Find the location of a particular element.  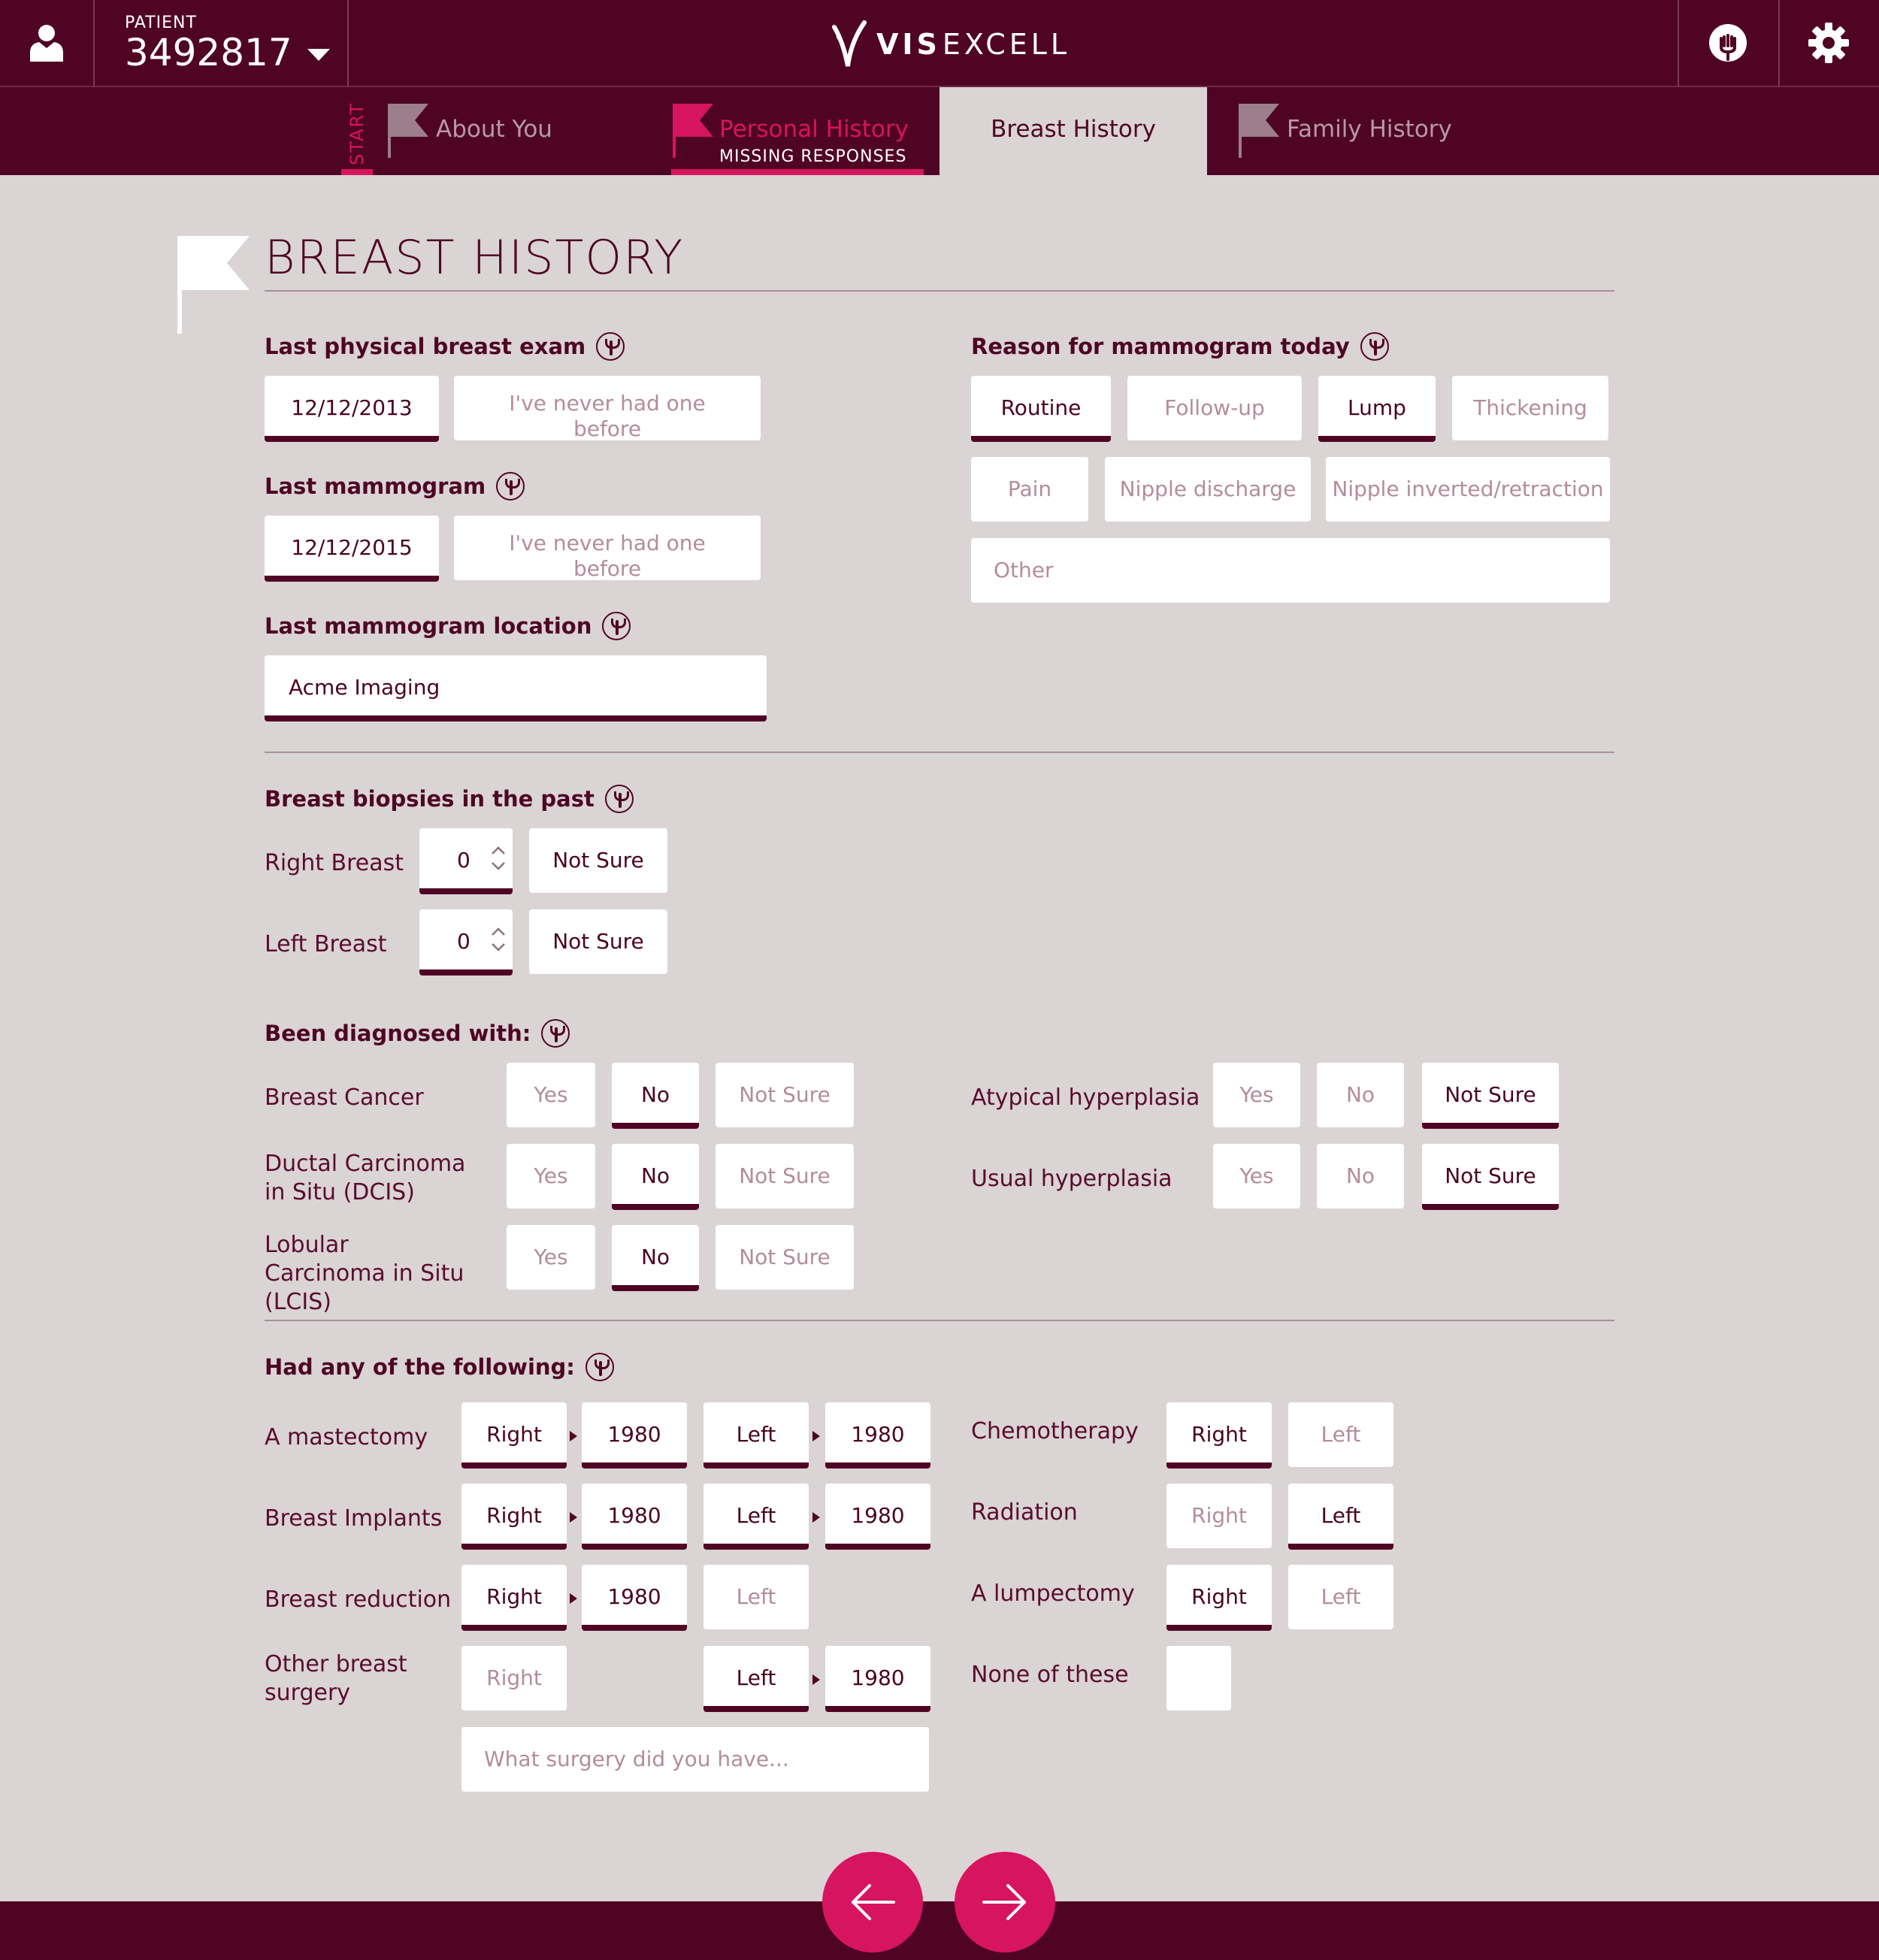

radiation-left: Left is located at coordinates (1341, 1517).